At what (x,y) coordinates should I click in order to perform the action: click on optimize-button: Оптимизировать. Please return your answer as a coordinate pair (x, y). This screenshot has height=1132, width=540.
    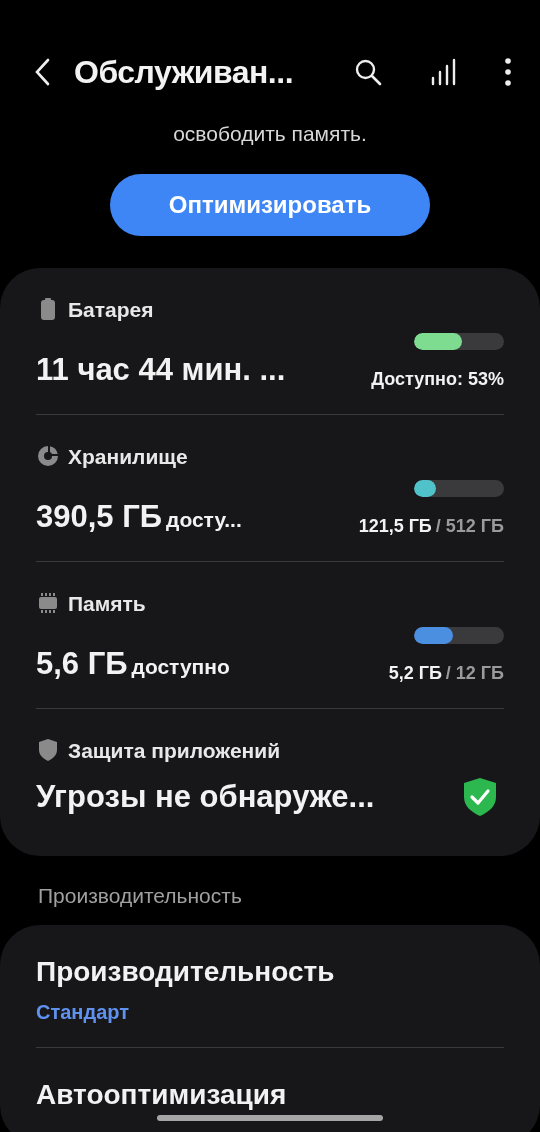
    Looking at the image, I should click on (270, 204).